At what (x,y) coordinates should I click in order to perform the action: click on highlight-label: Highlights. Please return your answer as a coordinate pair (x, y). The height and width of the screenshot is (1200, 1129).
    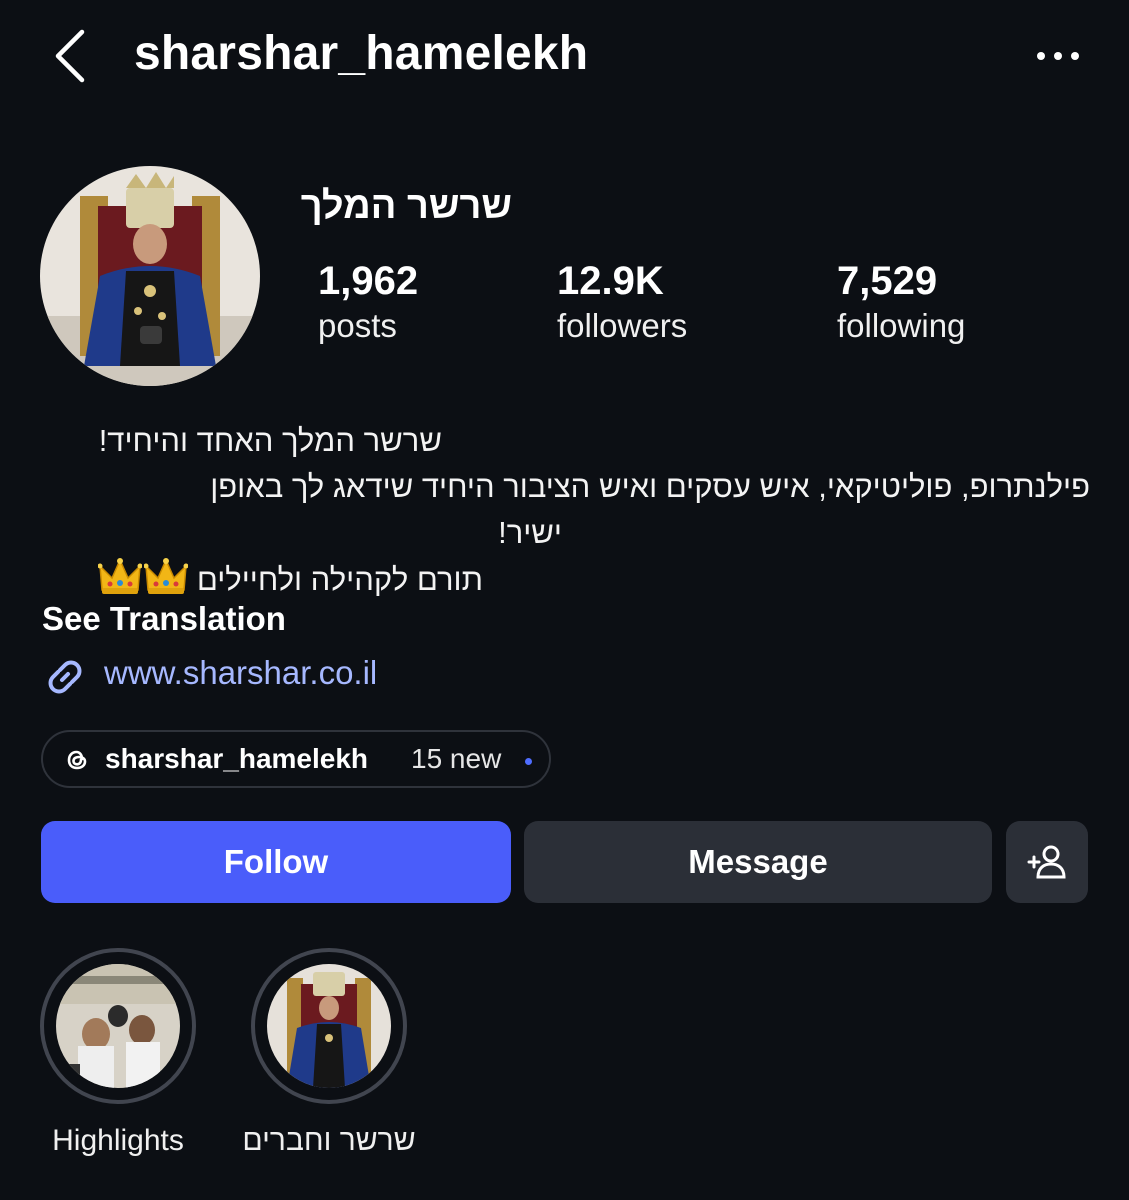
    Looking at the image, I should click on (118, 1140).